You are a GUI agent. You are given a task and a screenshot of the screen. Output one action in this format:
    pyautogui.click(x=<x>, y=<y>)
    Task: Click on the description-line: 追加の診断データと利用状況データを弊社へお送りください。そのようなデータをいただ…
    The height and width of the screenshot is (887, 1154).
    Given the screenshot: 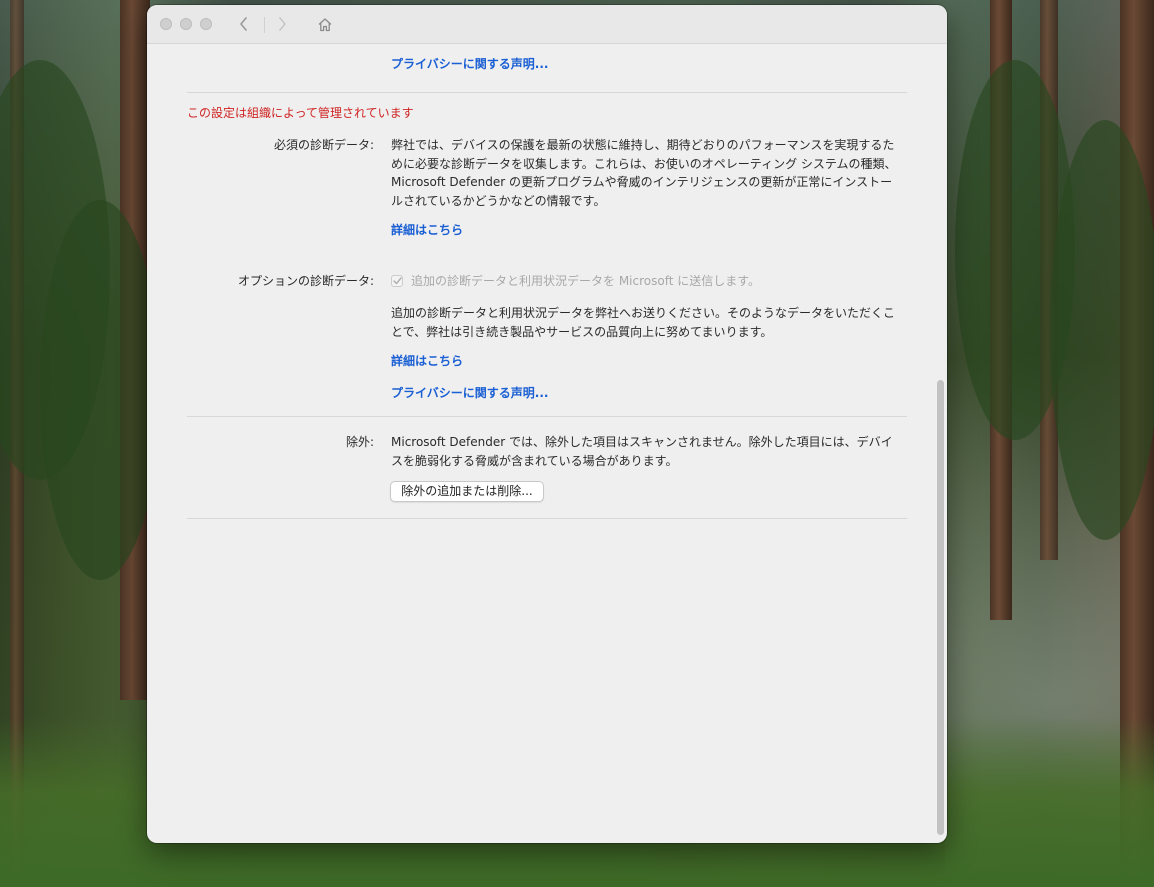 What is the action you would take?
    pyautogui.click(x=643, y=313)
    